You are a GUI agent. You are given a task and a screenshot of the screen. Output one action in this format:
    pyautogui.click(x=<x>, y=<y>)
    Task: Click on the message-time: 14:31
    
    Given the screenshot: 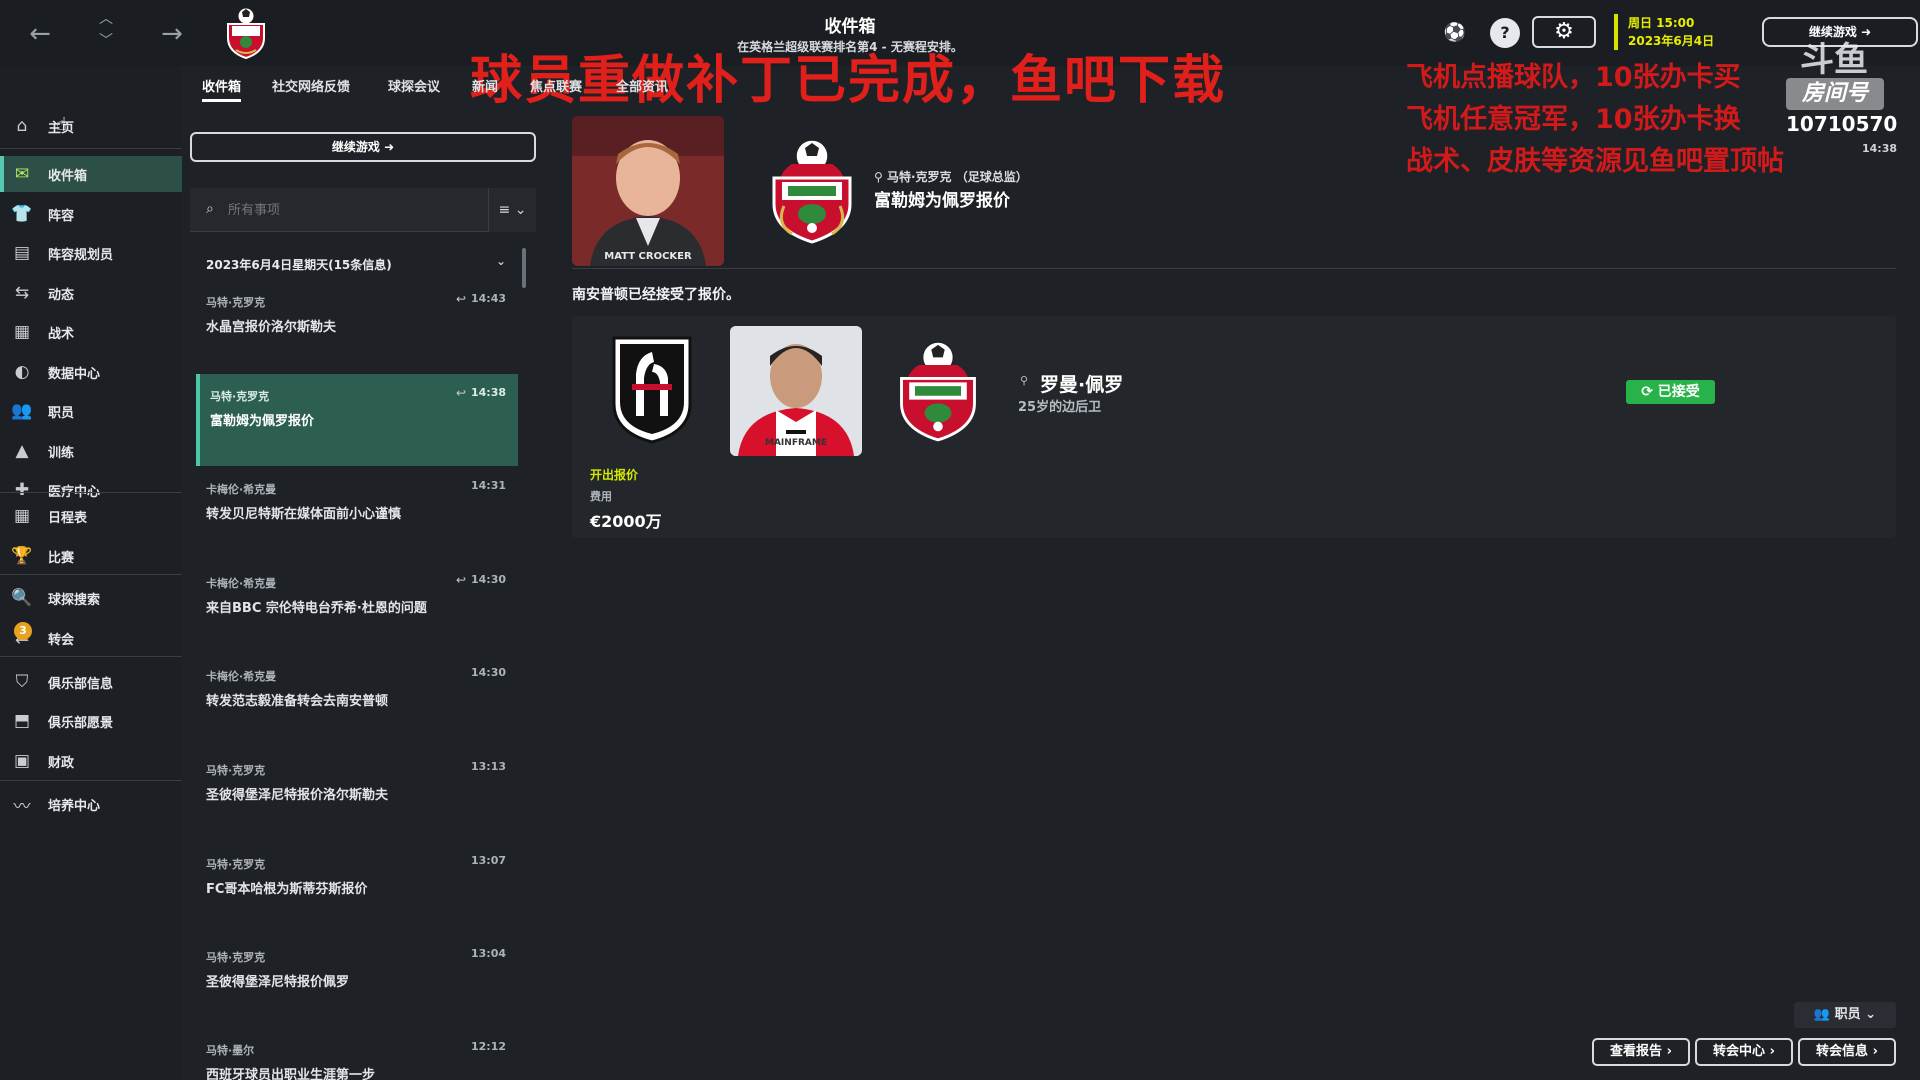 What is the action you would take?
    pyautogui.click(x=488, y=485)
    